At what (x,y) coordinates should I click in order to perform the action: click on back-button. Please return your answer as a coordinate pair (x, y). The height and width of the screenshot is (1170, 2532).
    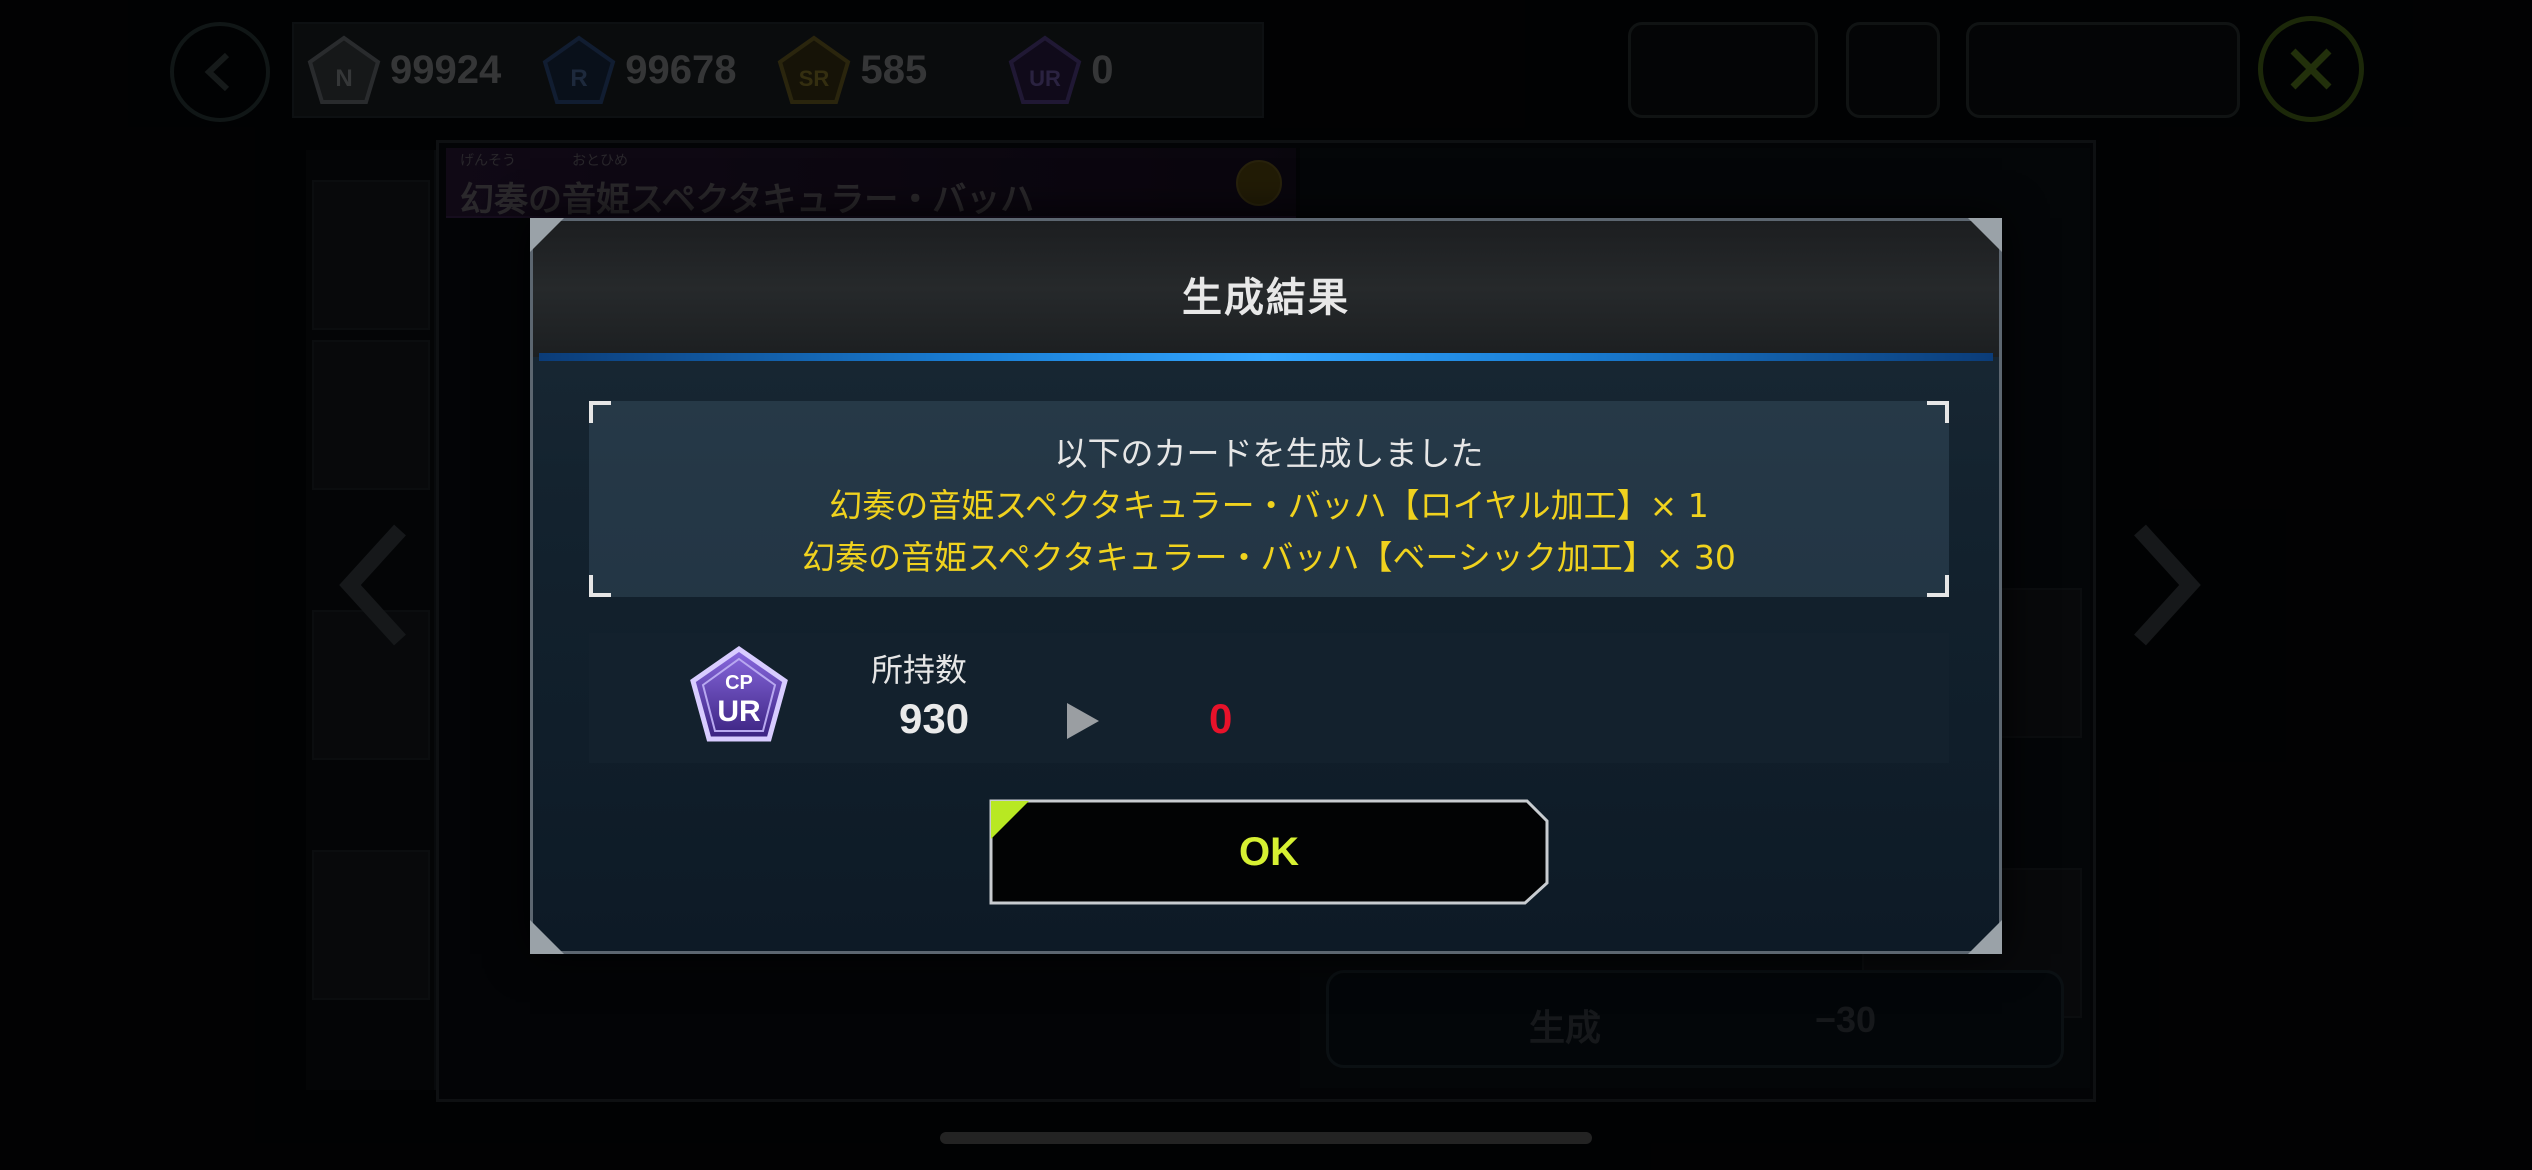
    Looking at the image, I should click on (220, 72).